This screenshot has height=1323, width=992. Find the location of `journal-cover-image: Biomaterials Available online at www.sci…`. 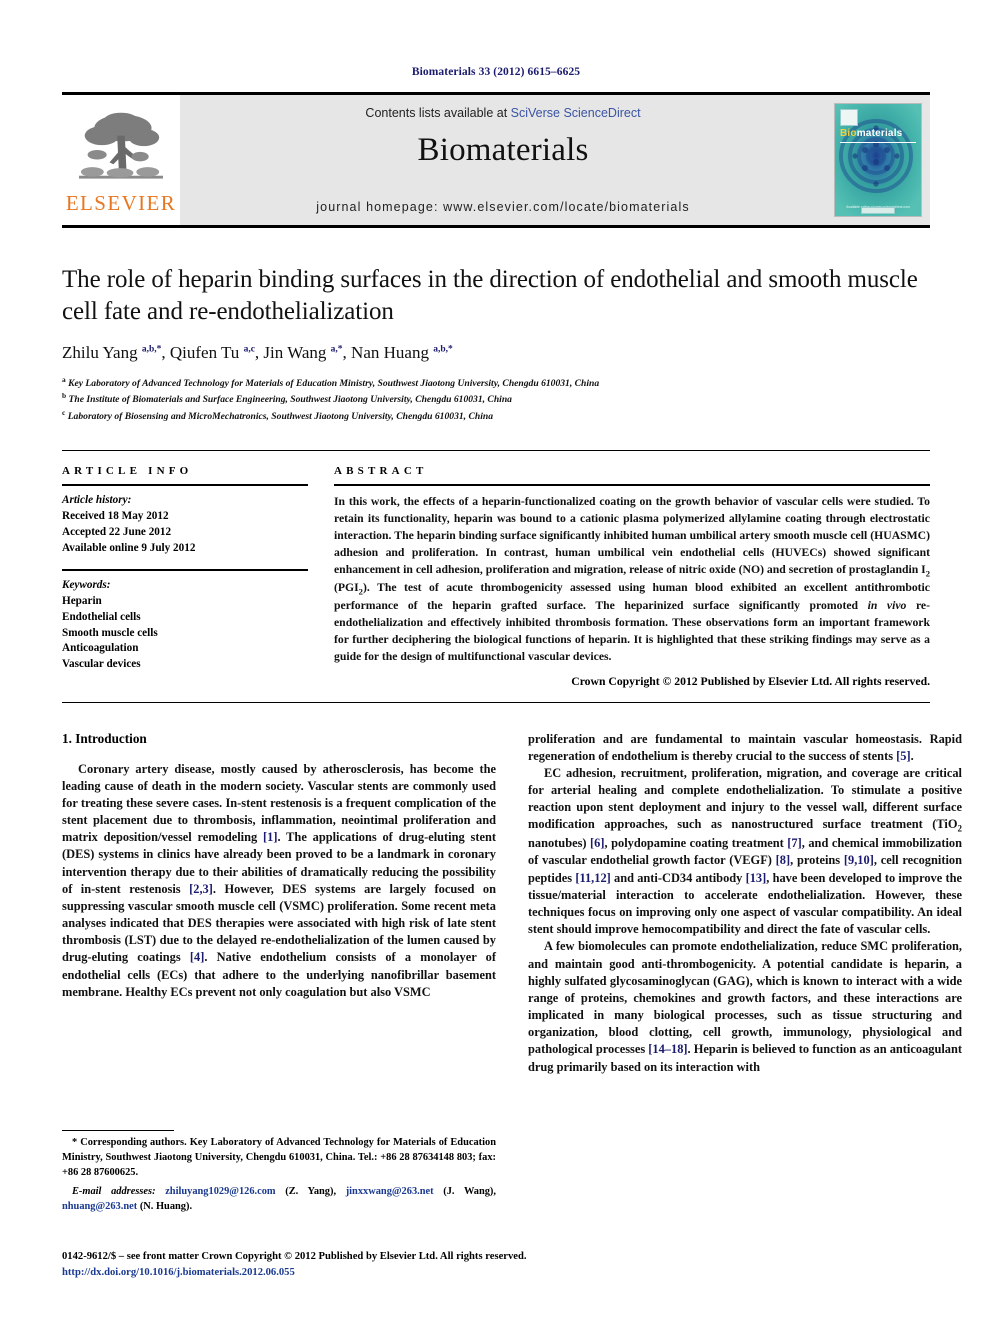

journal-cover-image: Biomaterials Available online at www.sci… is located at coordinates (878, 160).